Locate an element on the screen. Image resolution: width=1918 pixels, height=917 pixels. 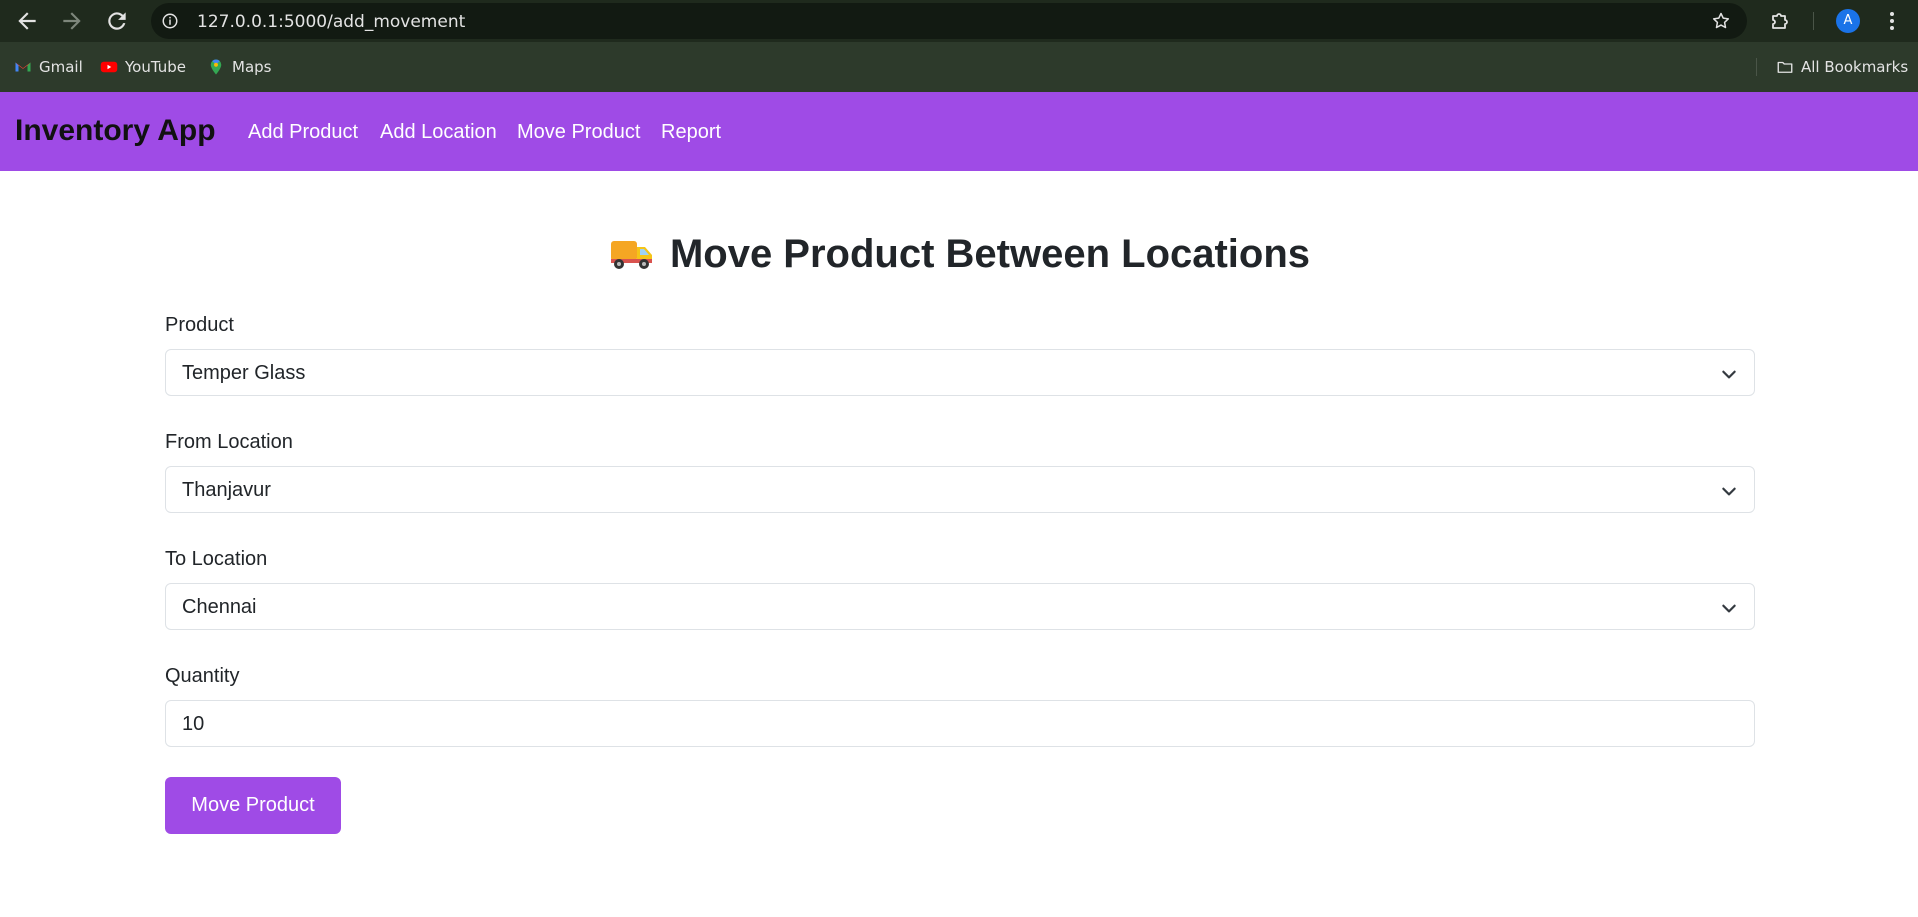
to-location-select: Chennai is located at coordinates (960, 606).